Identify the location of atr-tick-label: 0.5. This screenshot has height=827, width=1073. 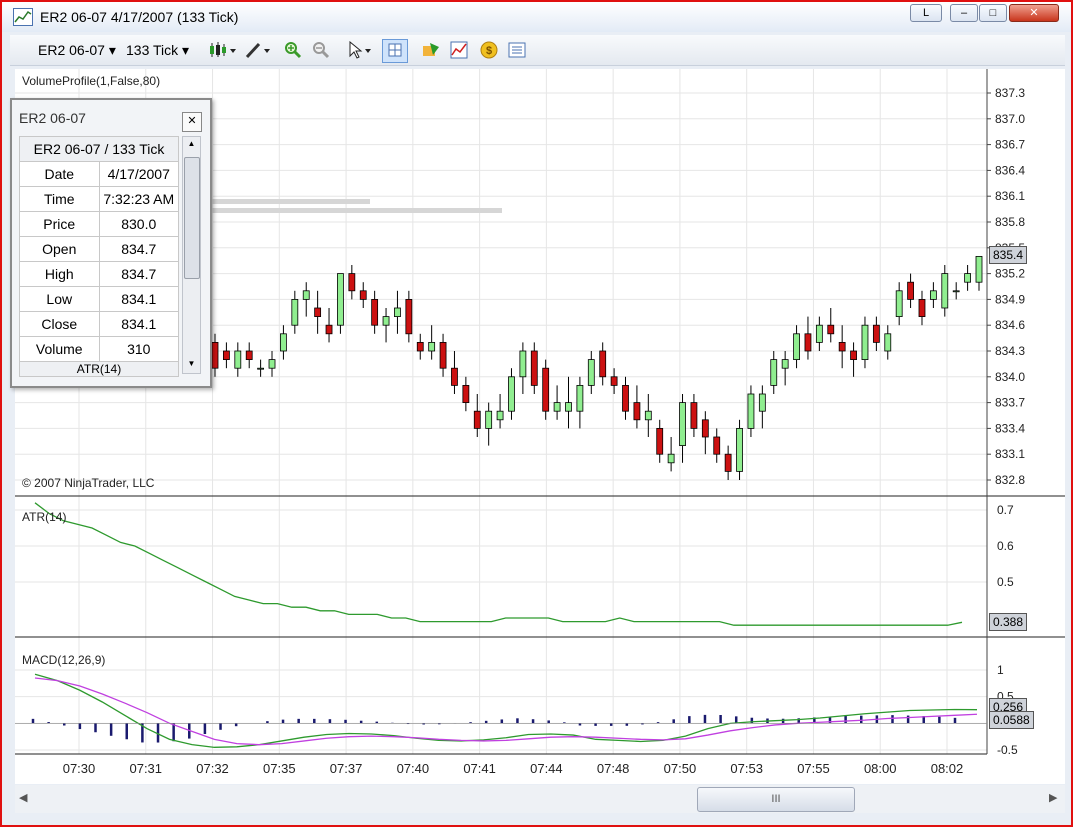
(1005, 582).